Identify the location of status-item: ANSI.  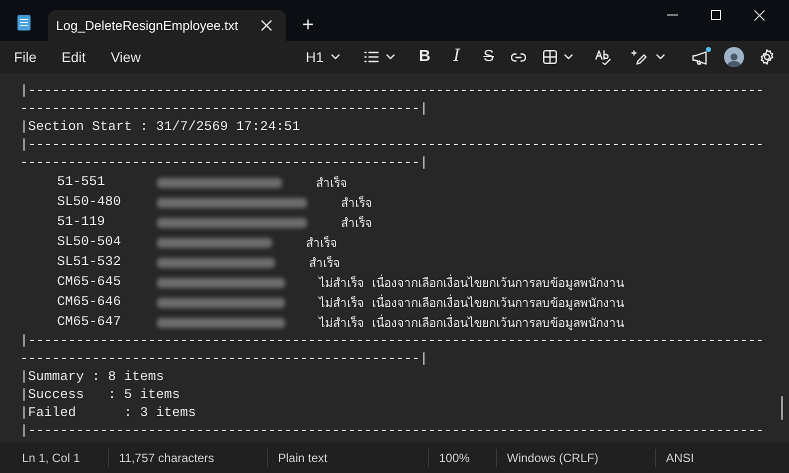
(695, 458).